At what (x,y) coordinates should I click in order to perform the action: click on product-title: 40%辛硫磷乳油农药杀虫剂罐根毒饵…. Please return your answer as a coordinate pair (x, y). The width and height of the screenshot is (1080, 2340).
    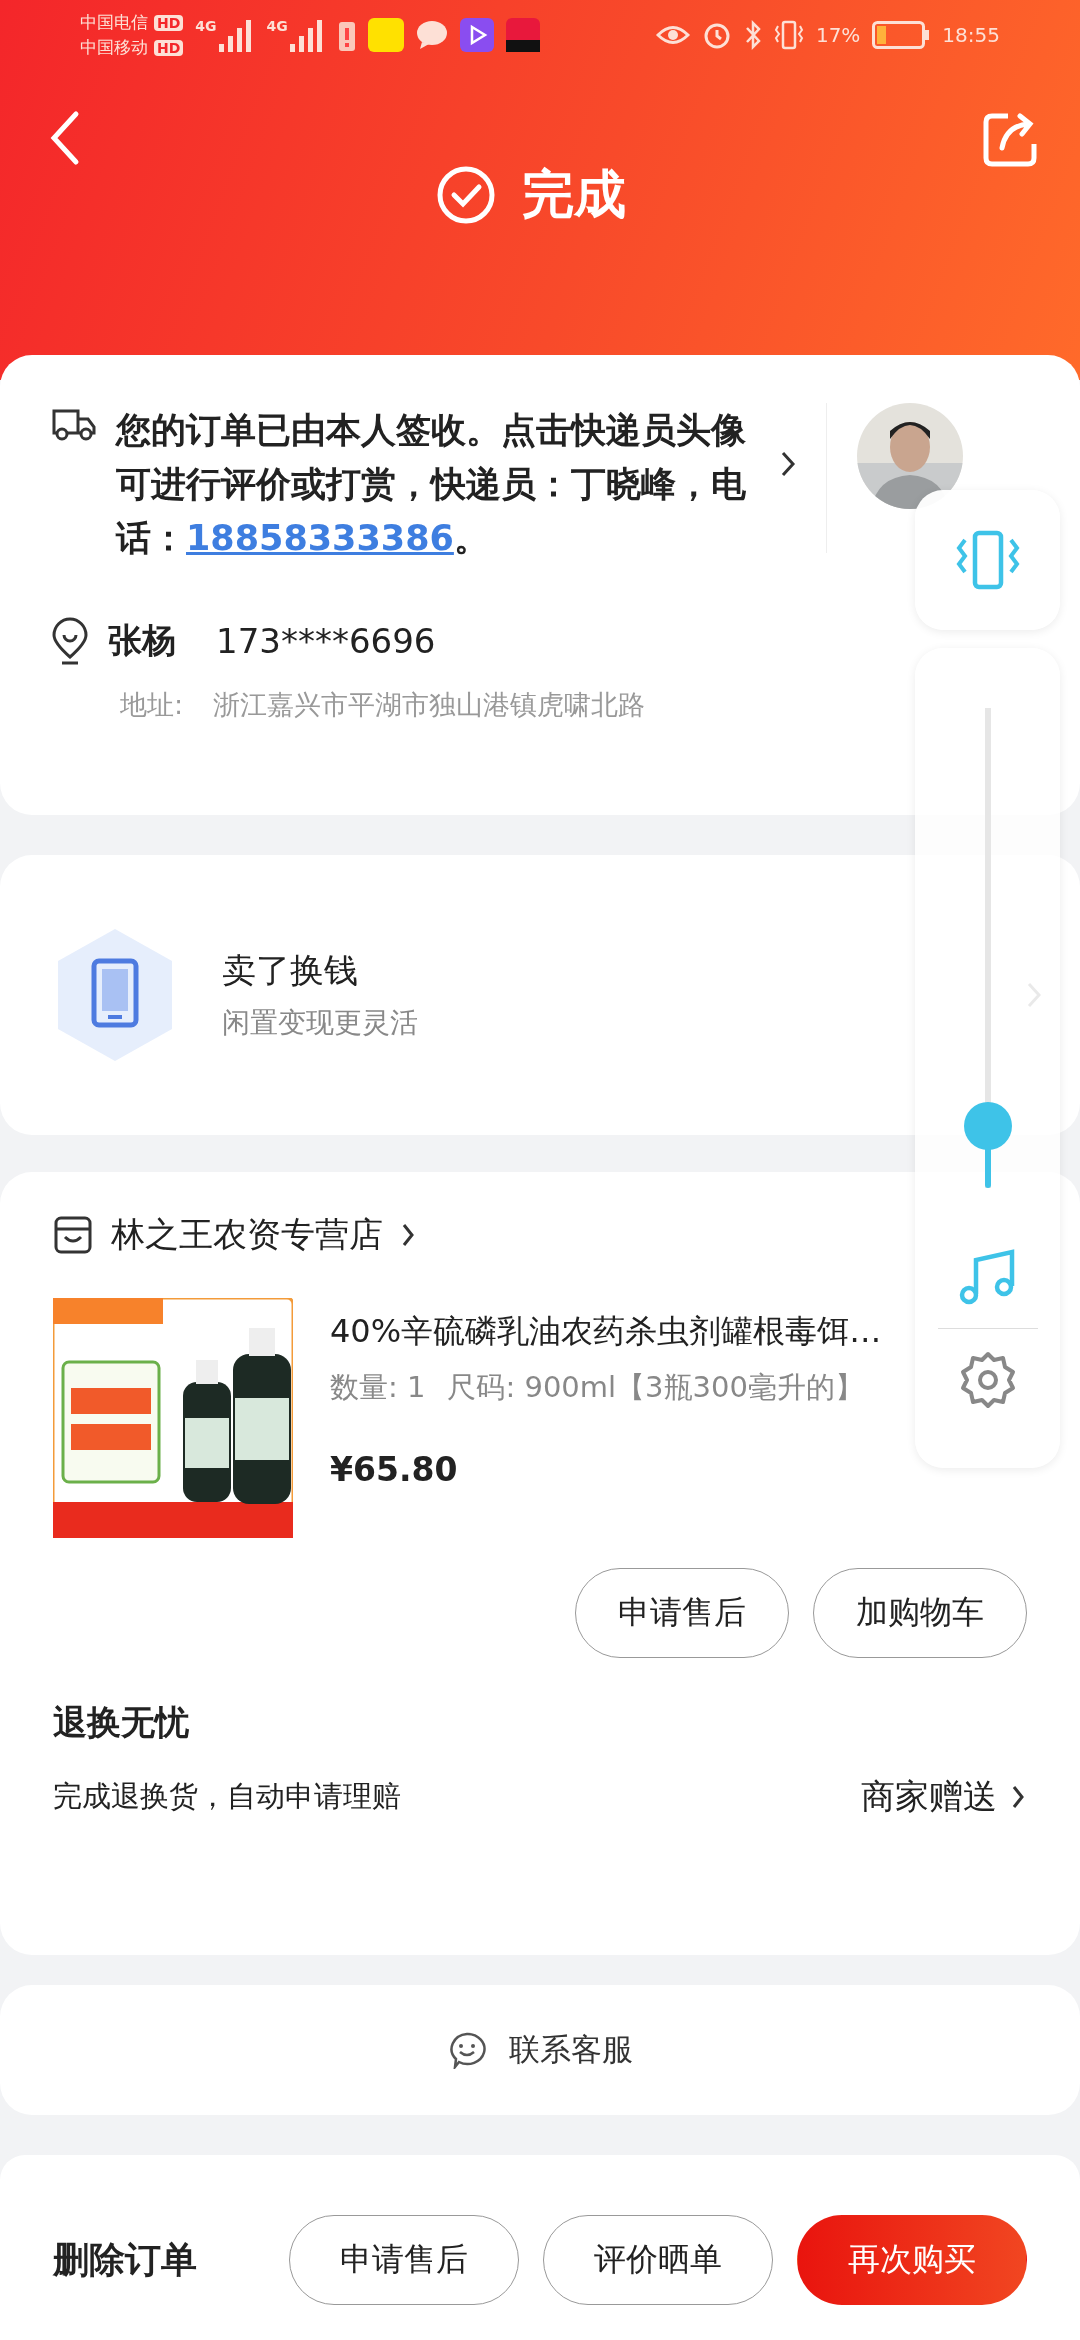
    Looking at the image, I should click on (606, 1332).